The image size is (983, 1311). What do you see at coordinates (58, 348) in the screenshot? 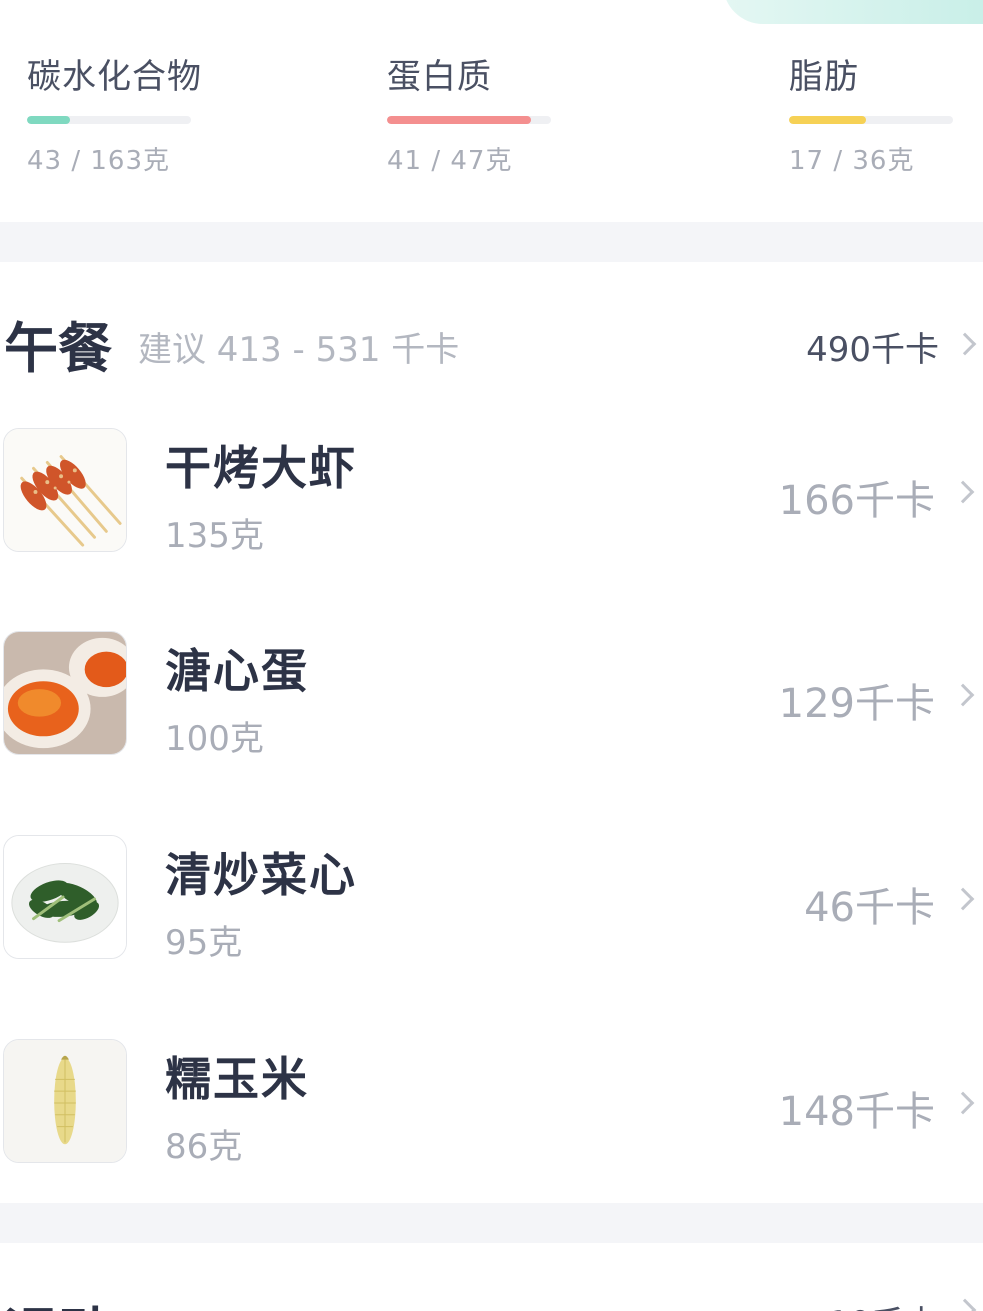
I see `meal-title: 午餐` at bounding box center [58, 348].